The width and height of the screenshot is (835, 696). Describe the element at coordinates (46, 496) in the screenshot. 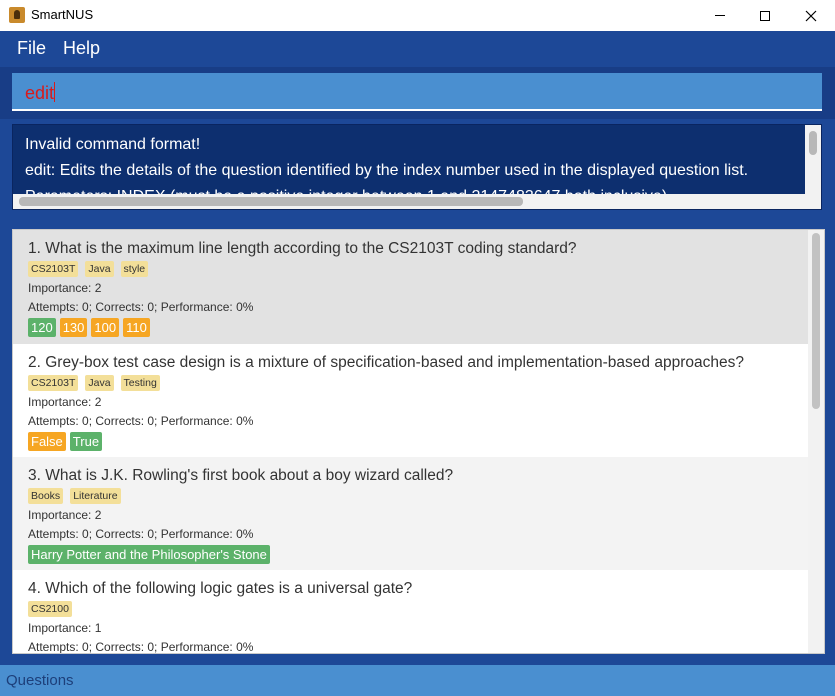

I see `tag: Books` at that location.